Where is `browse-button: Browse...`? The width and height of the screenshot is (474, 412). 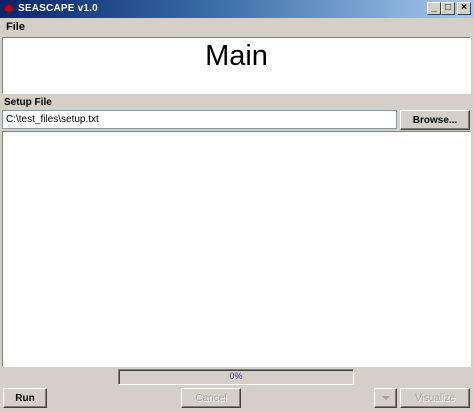
browse-button: Browse... is located at coordinates (435, 120).